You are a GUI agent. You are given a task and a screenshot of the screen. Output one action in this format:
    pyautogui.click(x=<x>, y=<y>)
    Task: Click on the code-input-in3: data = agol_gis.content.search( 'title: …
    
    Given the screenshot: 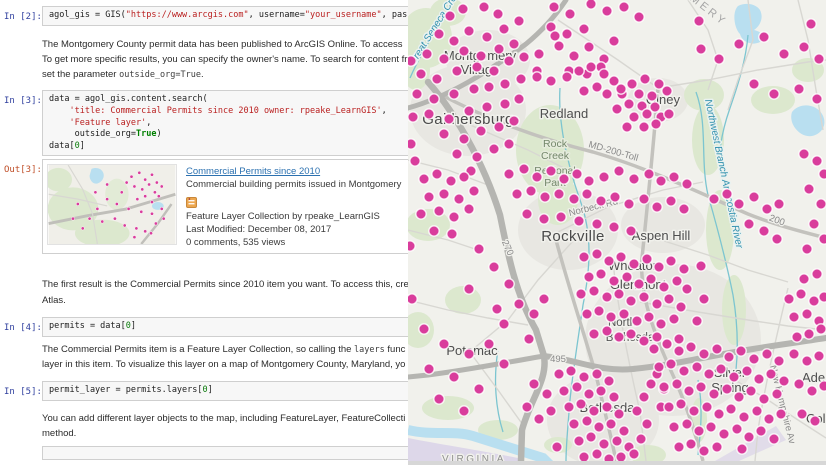 What is the action you would take?
    pyautogui.click(x=225, y=123)
    